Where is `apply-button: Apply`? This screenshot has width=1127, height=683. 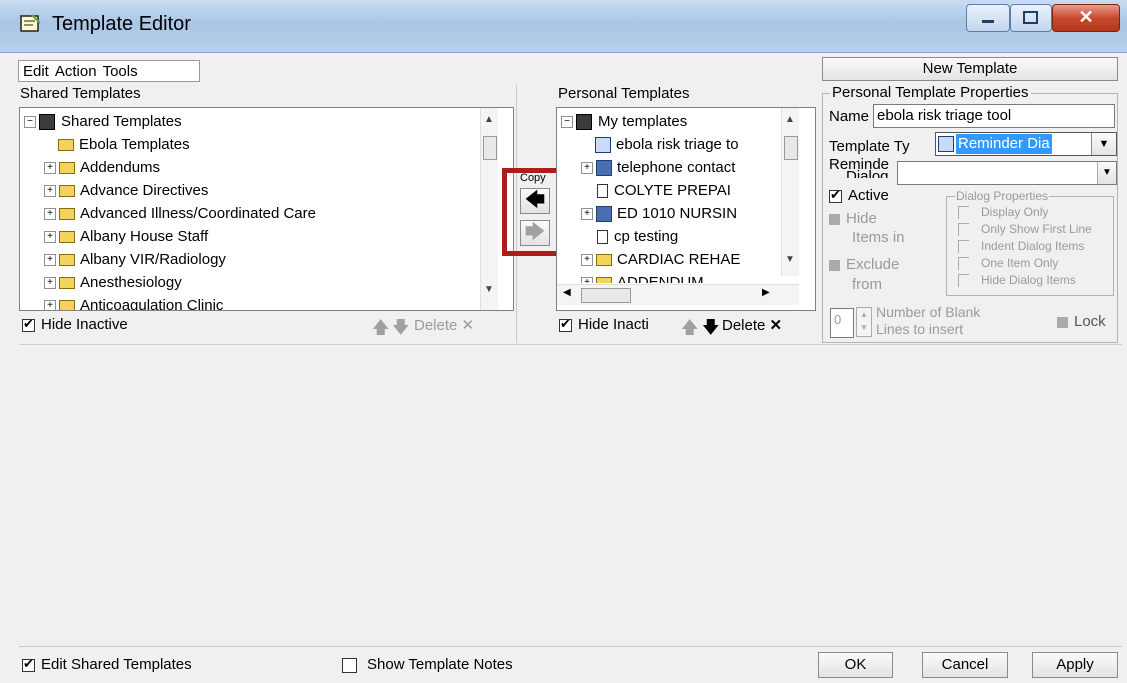
apply-button: Apply is located at coordinates (1075, 665).